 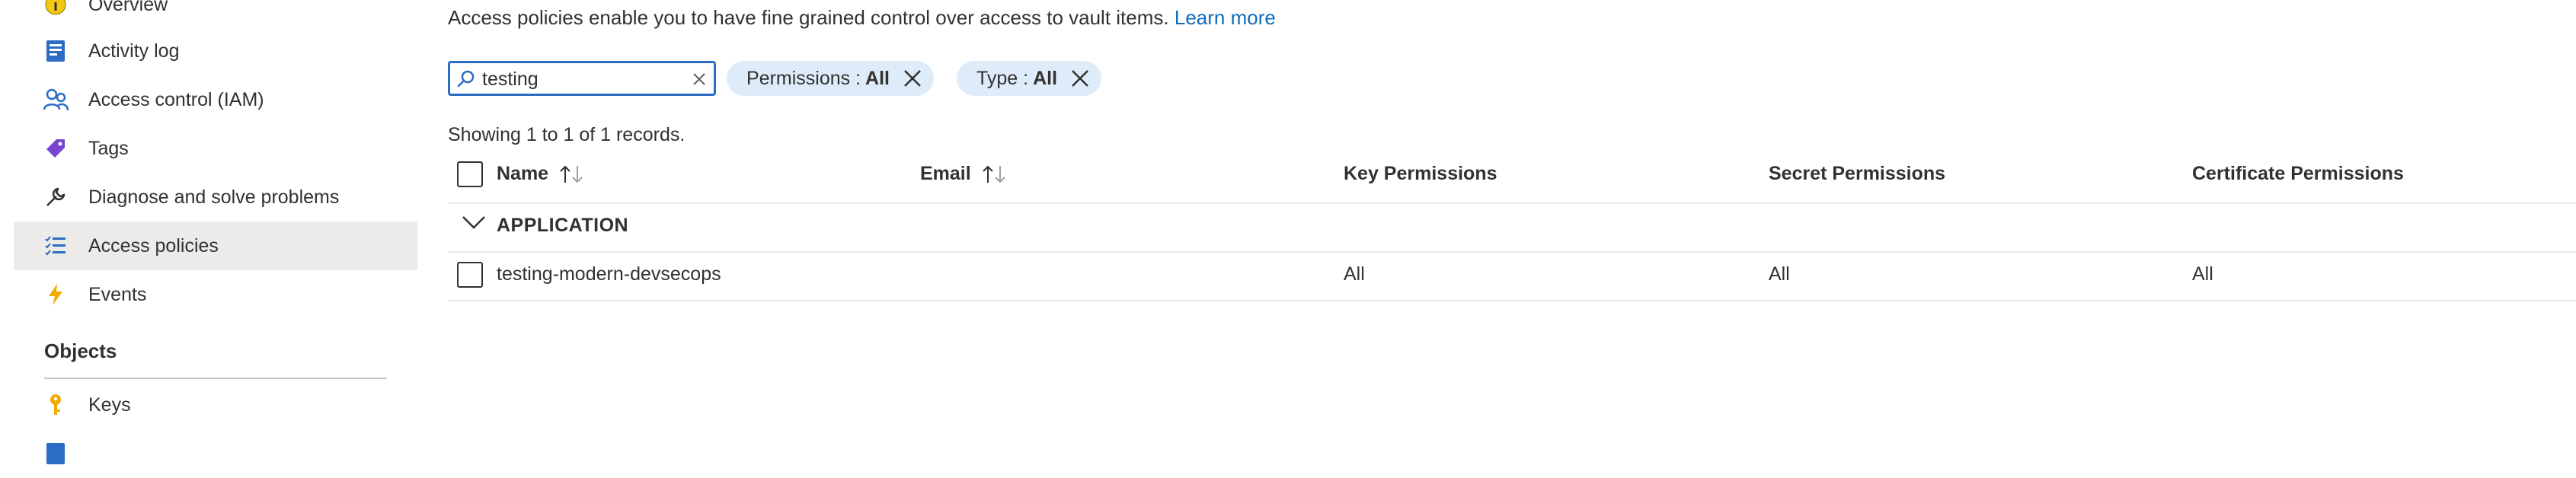 What do you see at coordinates (216, 14) in the screenshot?
I see `sidebar-item-overview: Overview` at bounding box center [216, 14].